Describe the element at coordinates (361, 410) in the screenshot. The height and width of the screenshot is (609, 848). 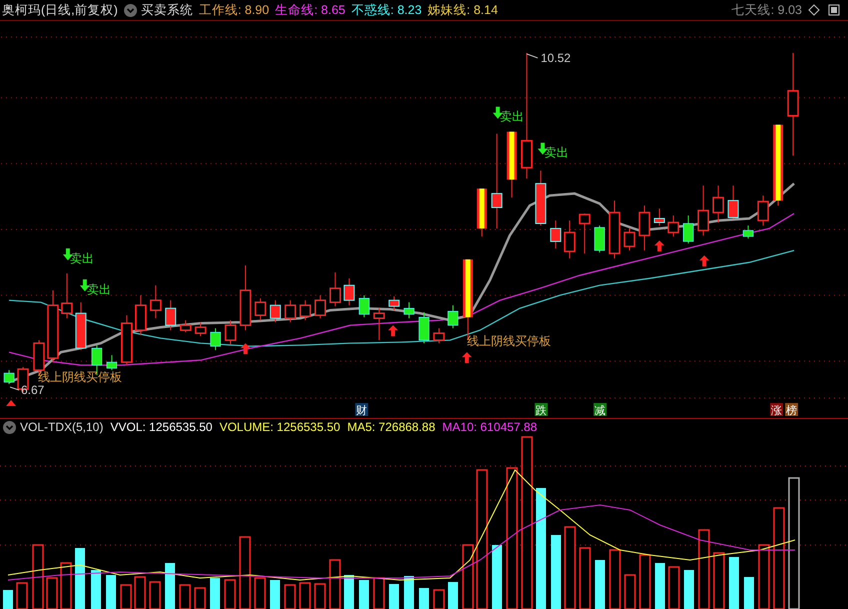
I see `event-marker: 财` at that location.